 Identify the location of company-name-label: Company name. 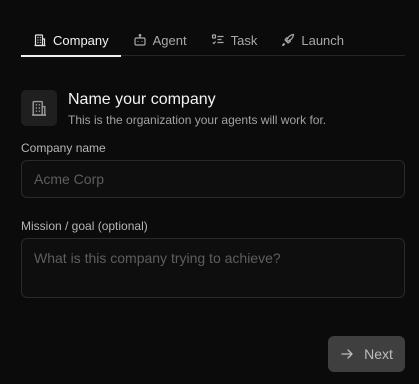
(63, 148).